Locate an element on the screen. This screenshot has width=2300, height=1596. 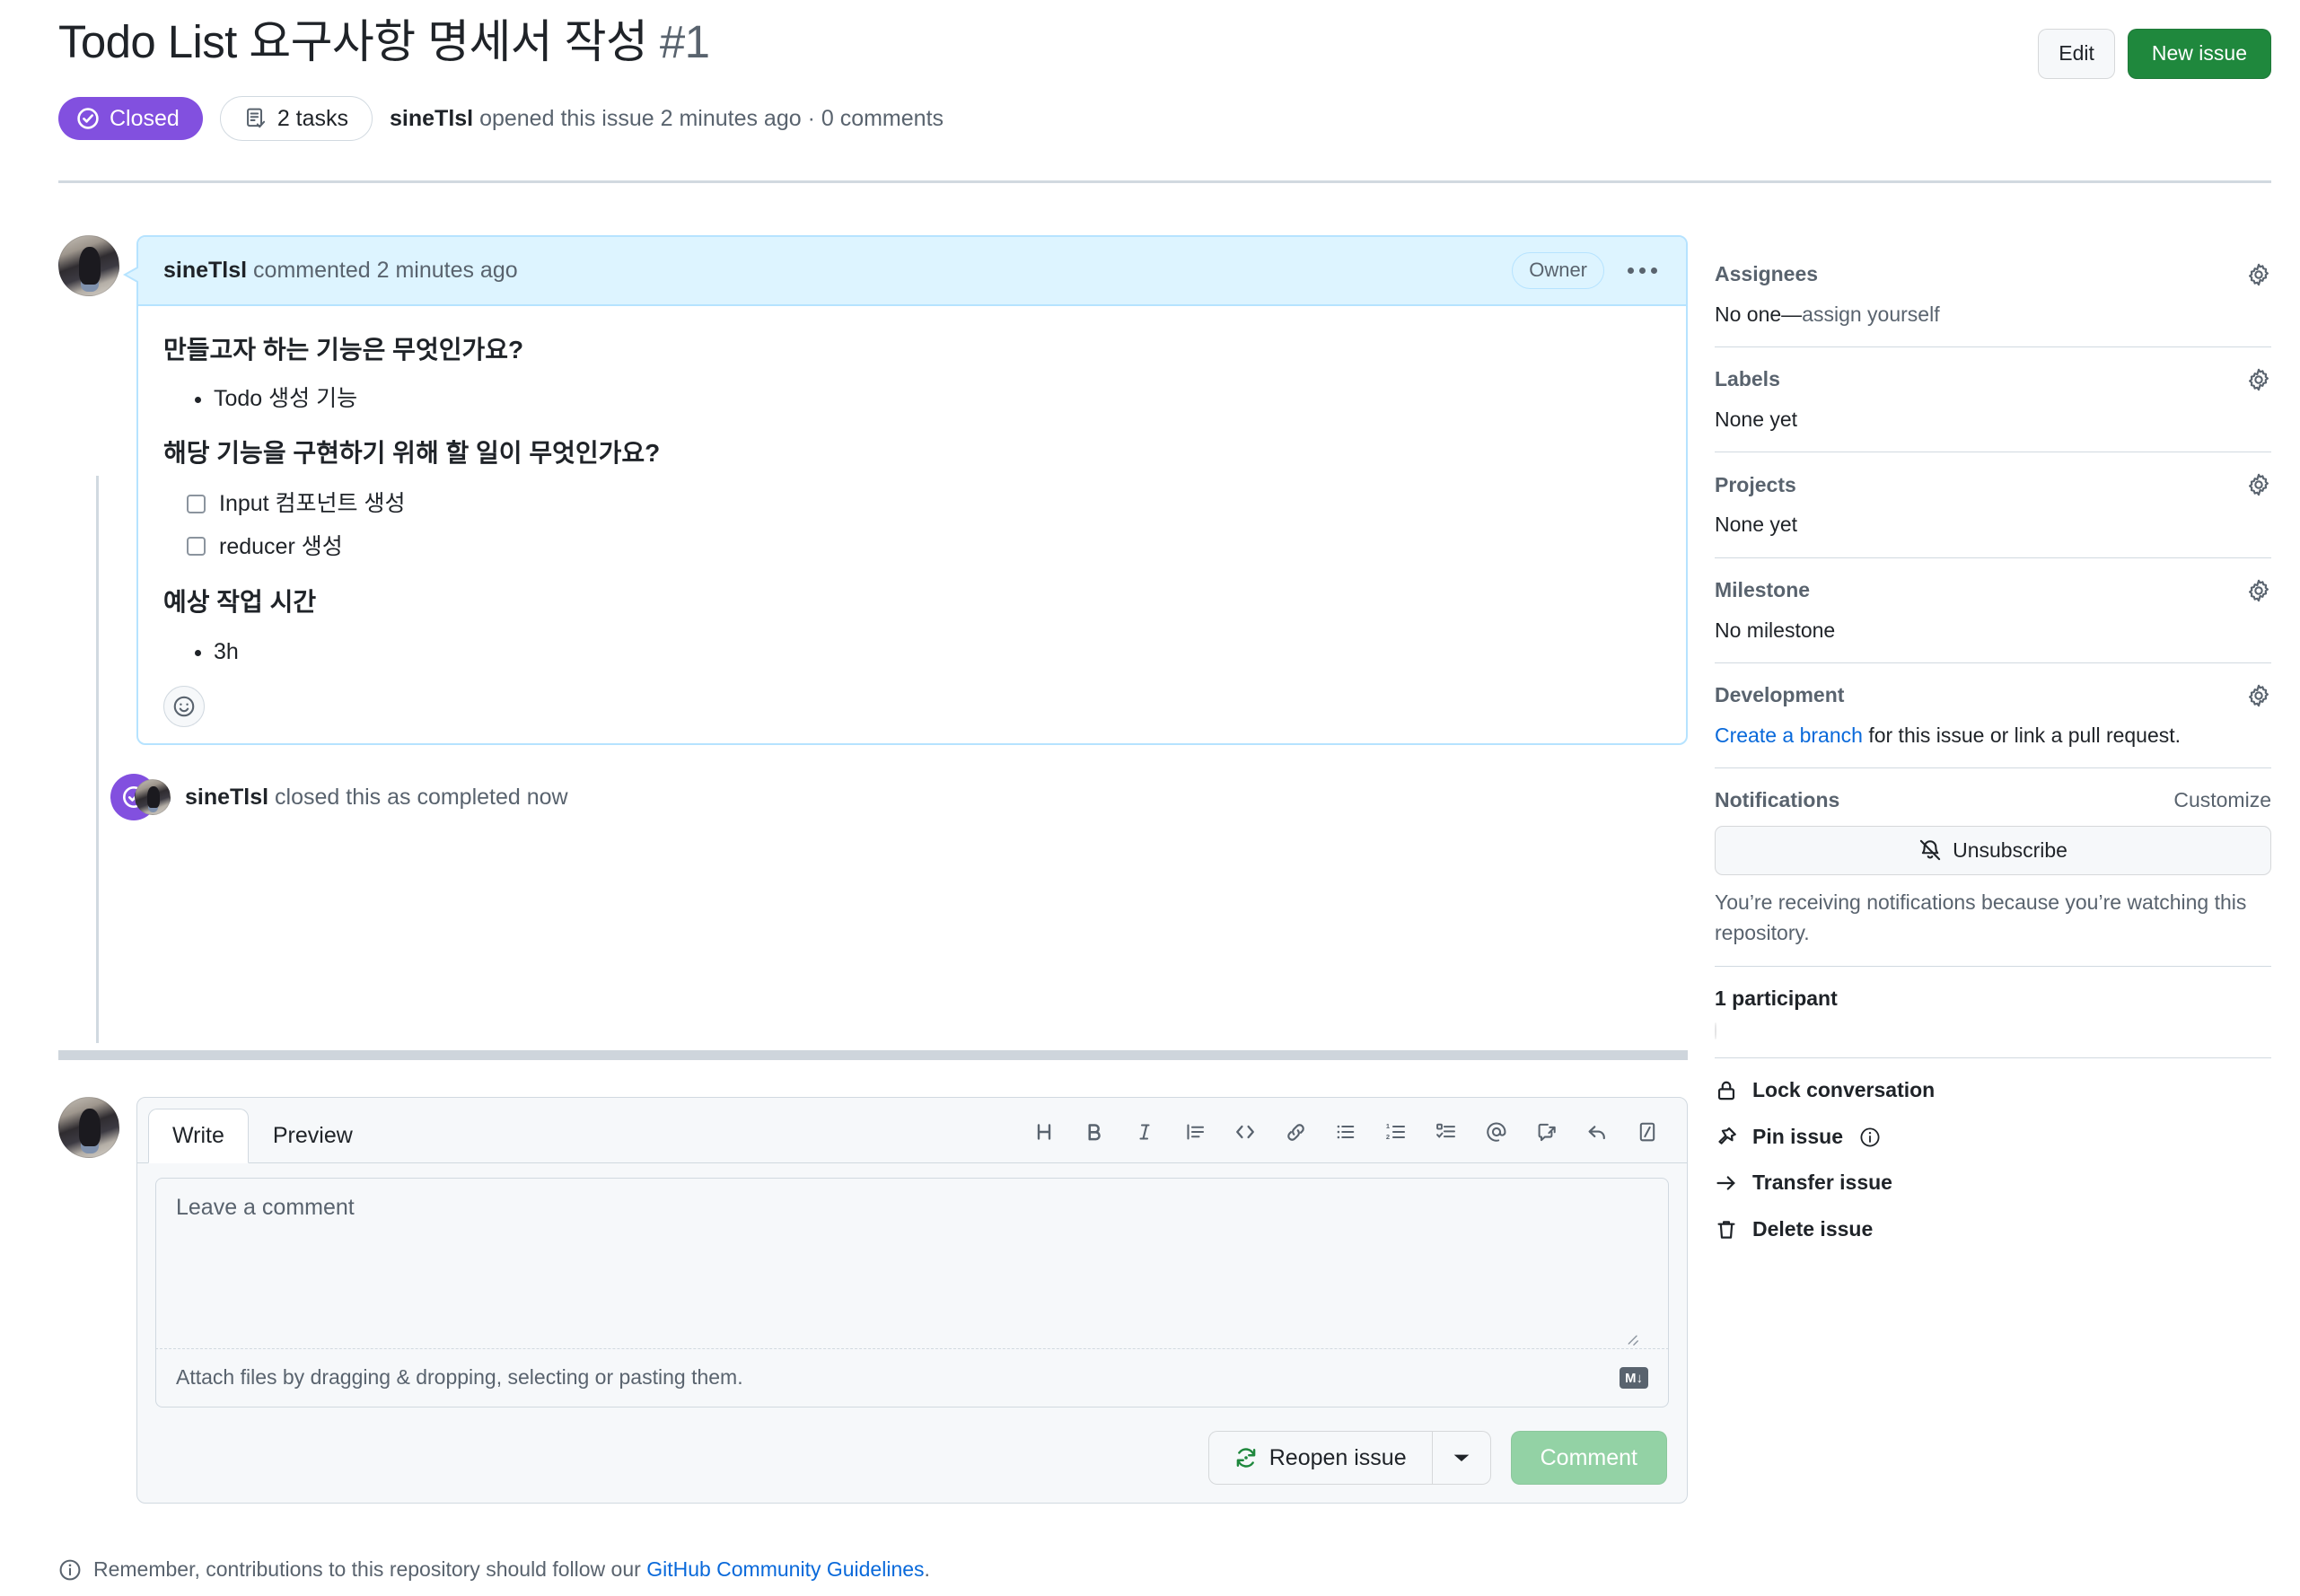
chevron-down-icon is located at coordinates (1462, 1457).